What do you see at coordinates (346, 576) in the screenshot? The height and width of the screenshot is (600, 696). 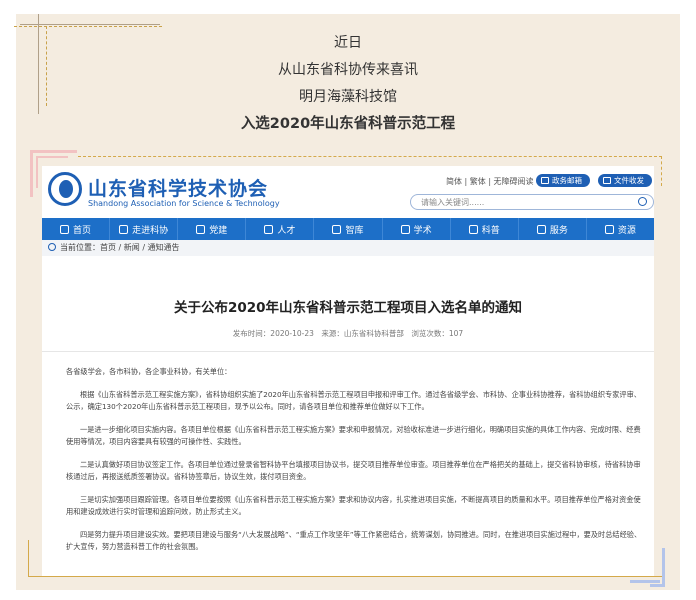 I see `gold-frame-bottom` at bounding box center [346, 576].